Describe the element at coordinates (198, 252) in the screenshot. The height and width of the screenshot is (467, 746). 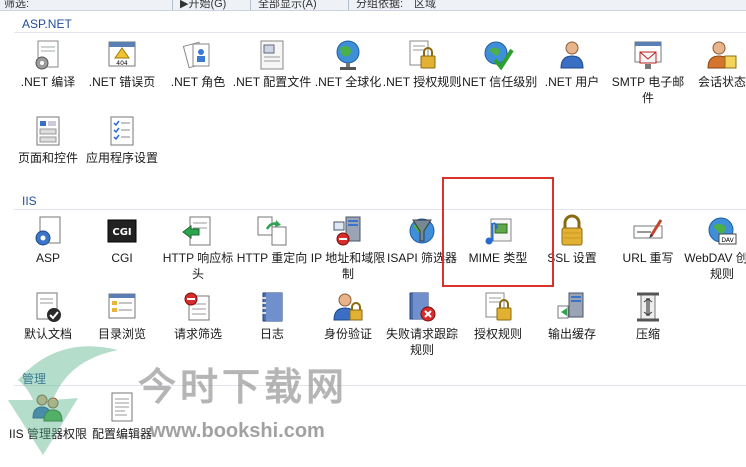
I see `feature-http-response-headers: HTTP 响应标头` at that location.